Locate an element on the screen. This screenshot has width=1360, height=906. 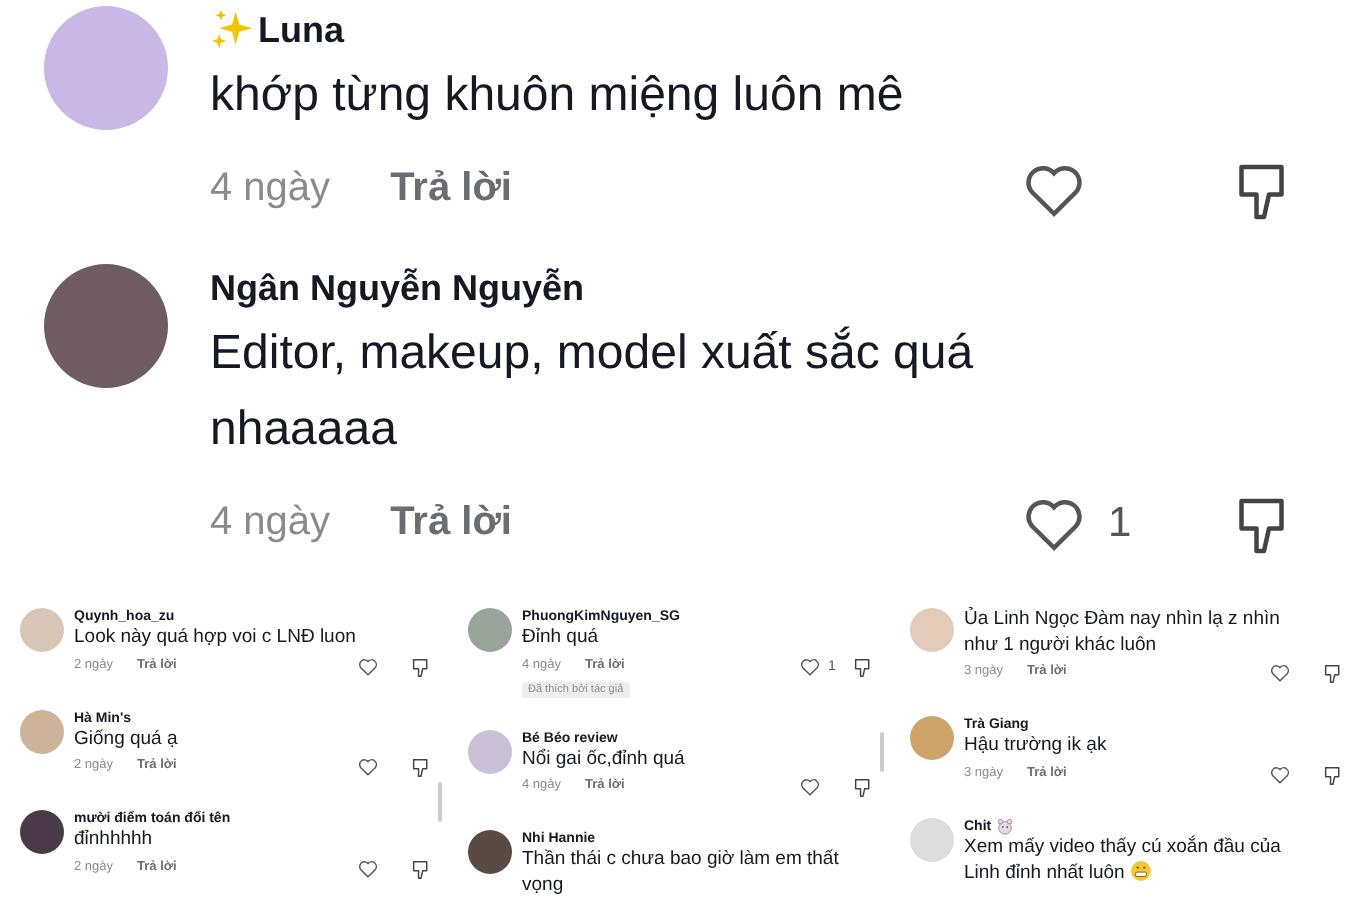
username: Luna is located at coordinates (301, 30).